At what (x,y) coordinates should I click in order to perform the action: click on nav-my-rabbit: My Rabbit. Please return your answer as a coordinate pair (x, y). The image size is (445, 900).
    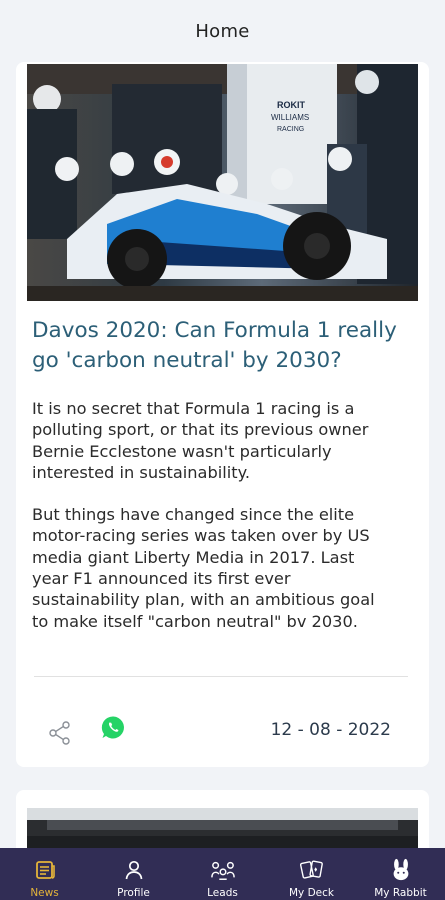
    Looking at the image, I should click on (400, 874).